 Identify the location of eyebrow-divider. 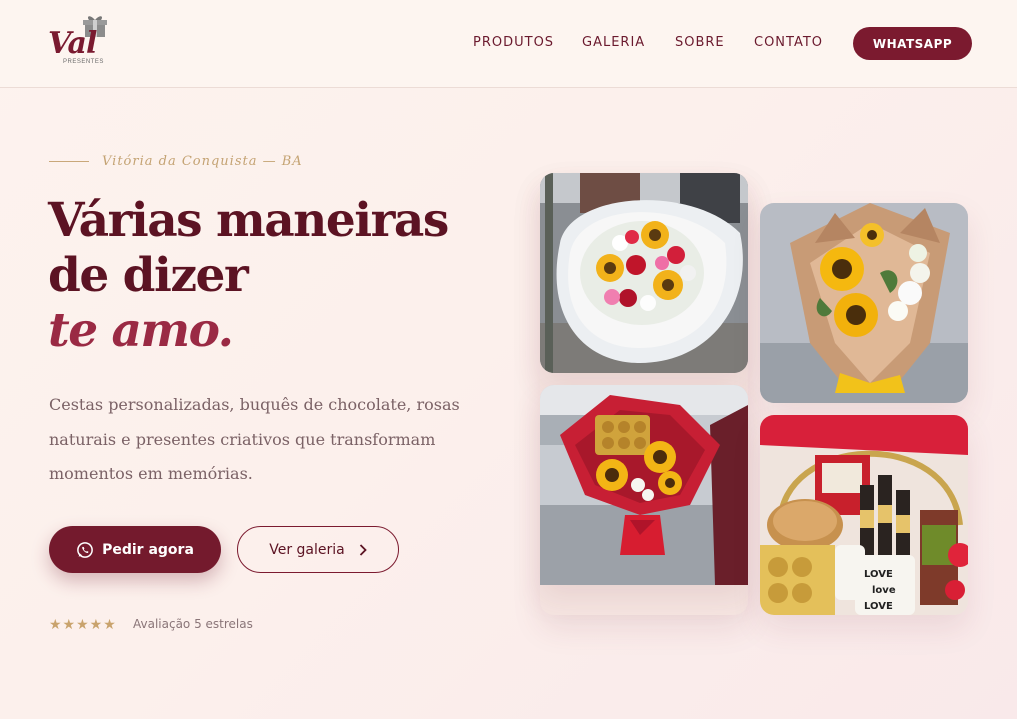
(69, 161).